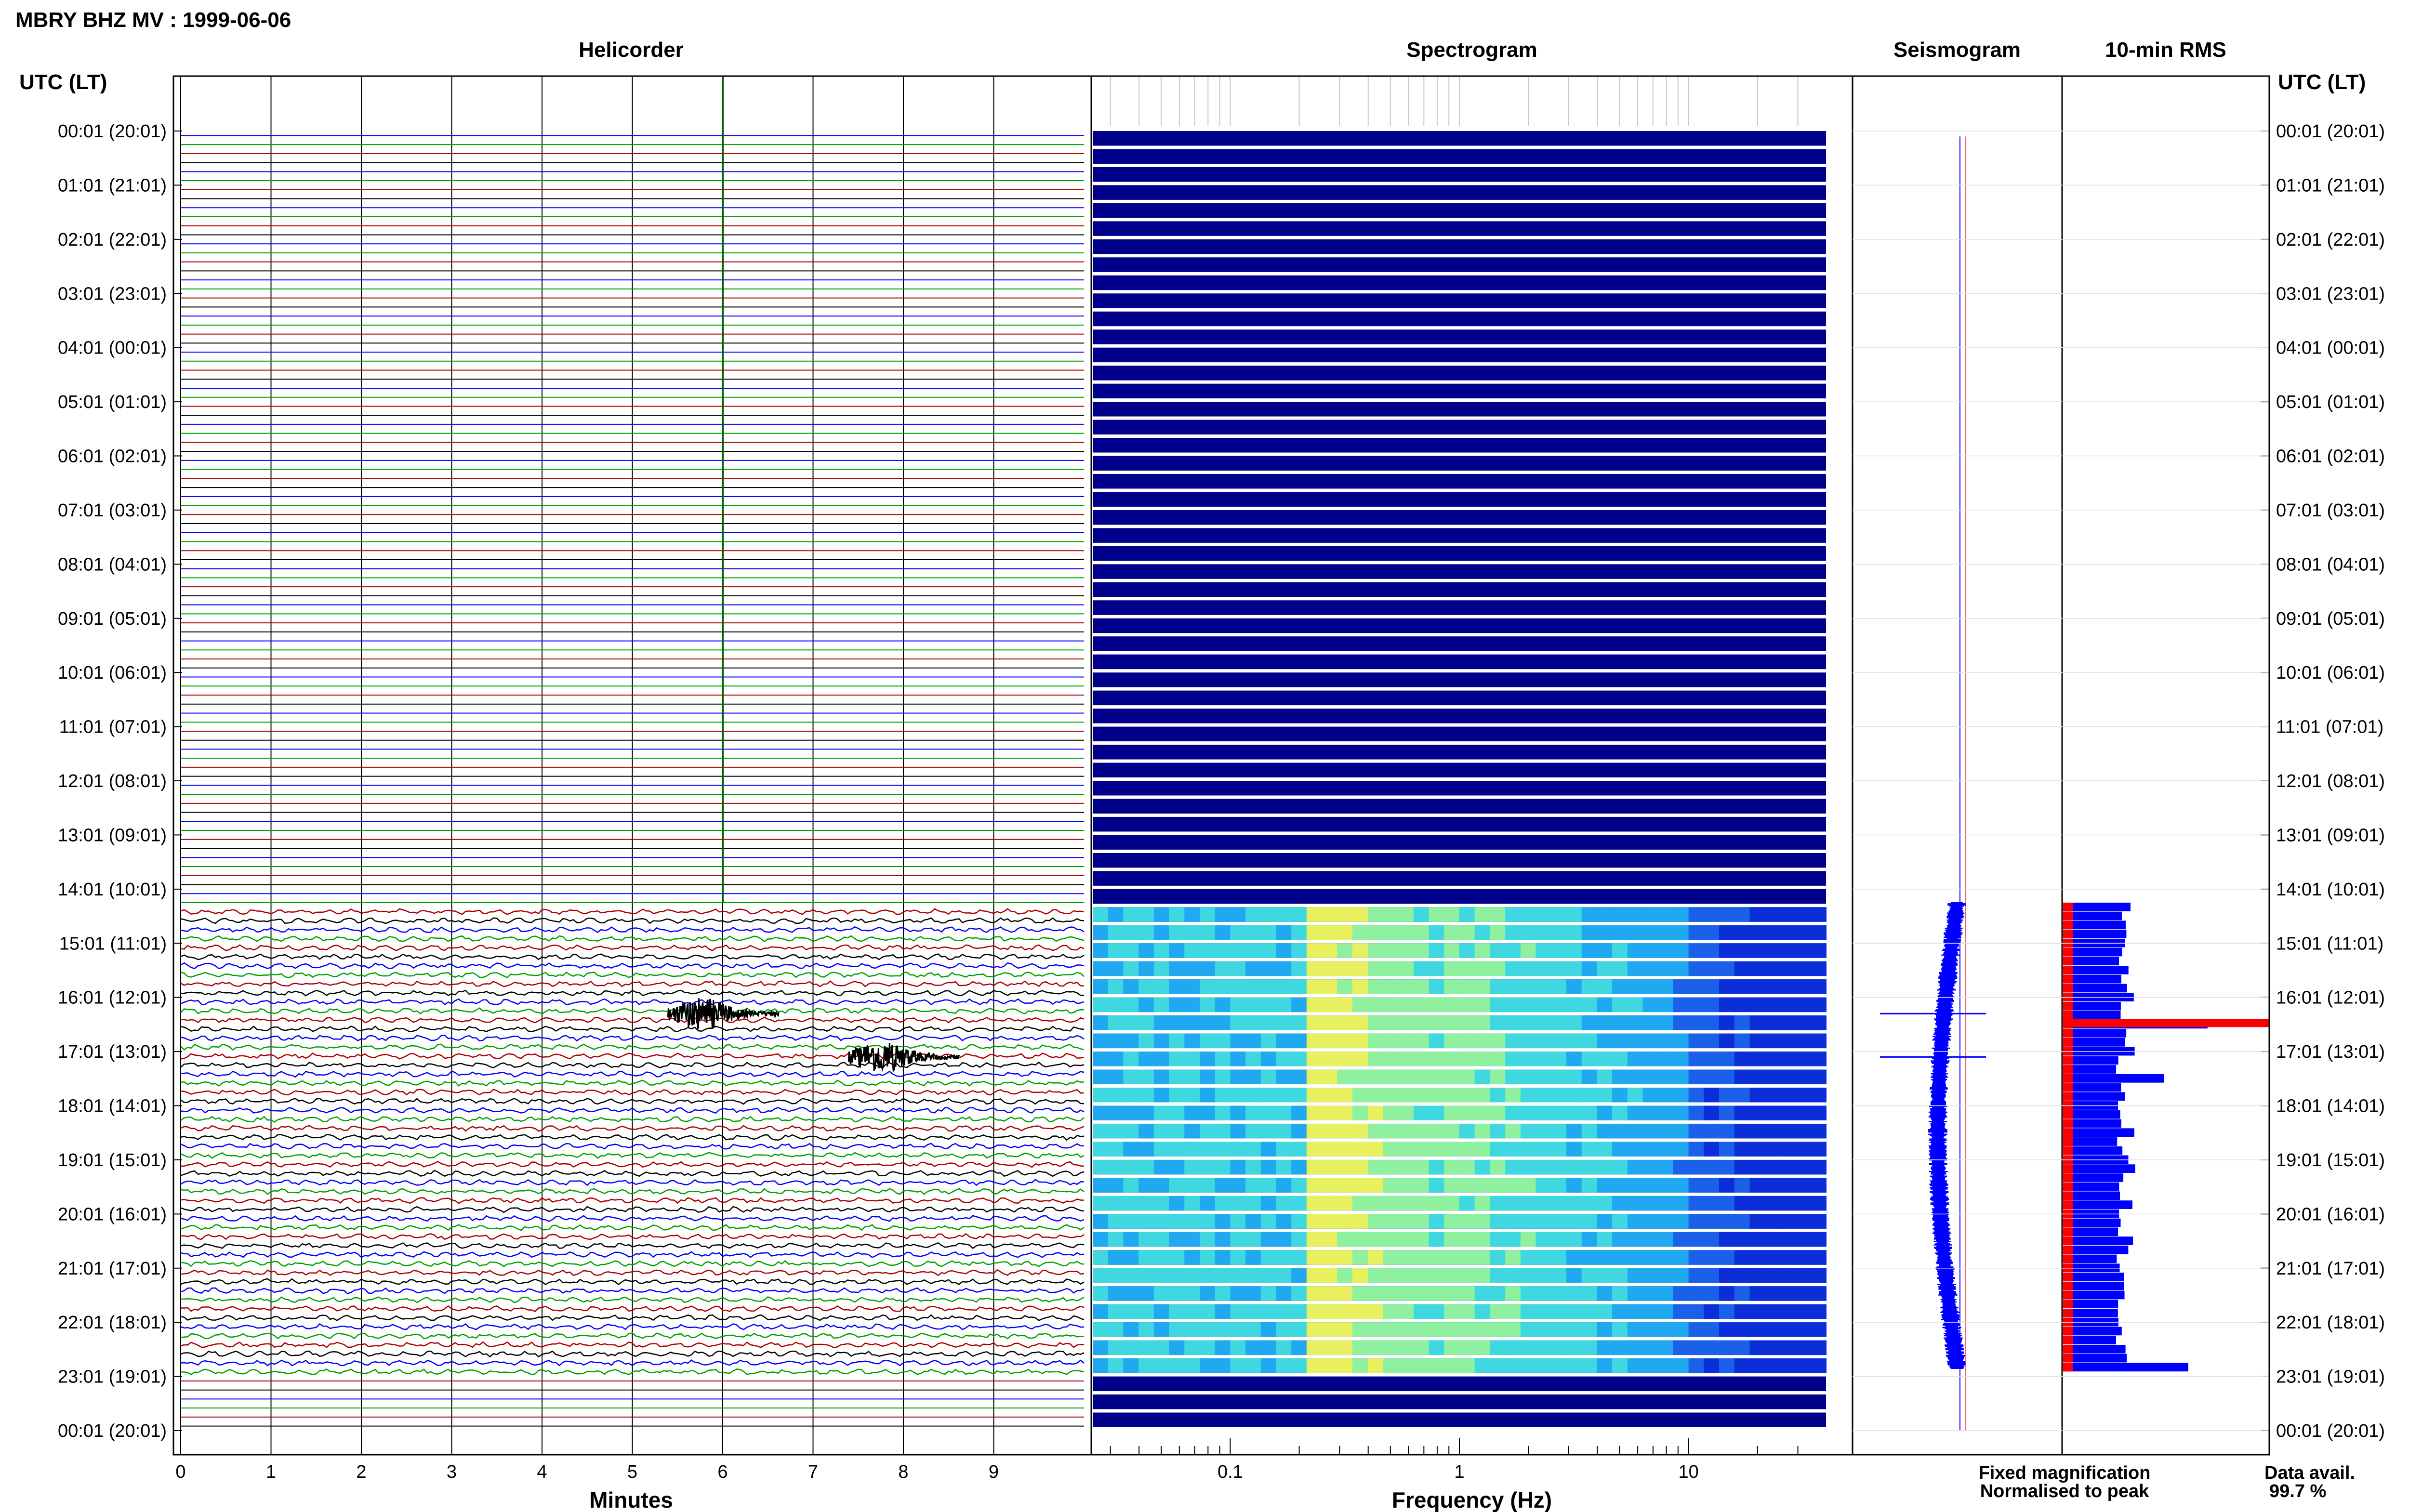  What do you see at coordinates (63, 82) in the screenshot?
I see `left-time-axis-label: UTC (LT)` at bounding box center [63, 82].